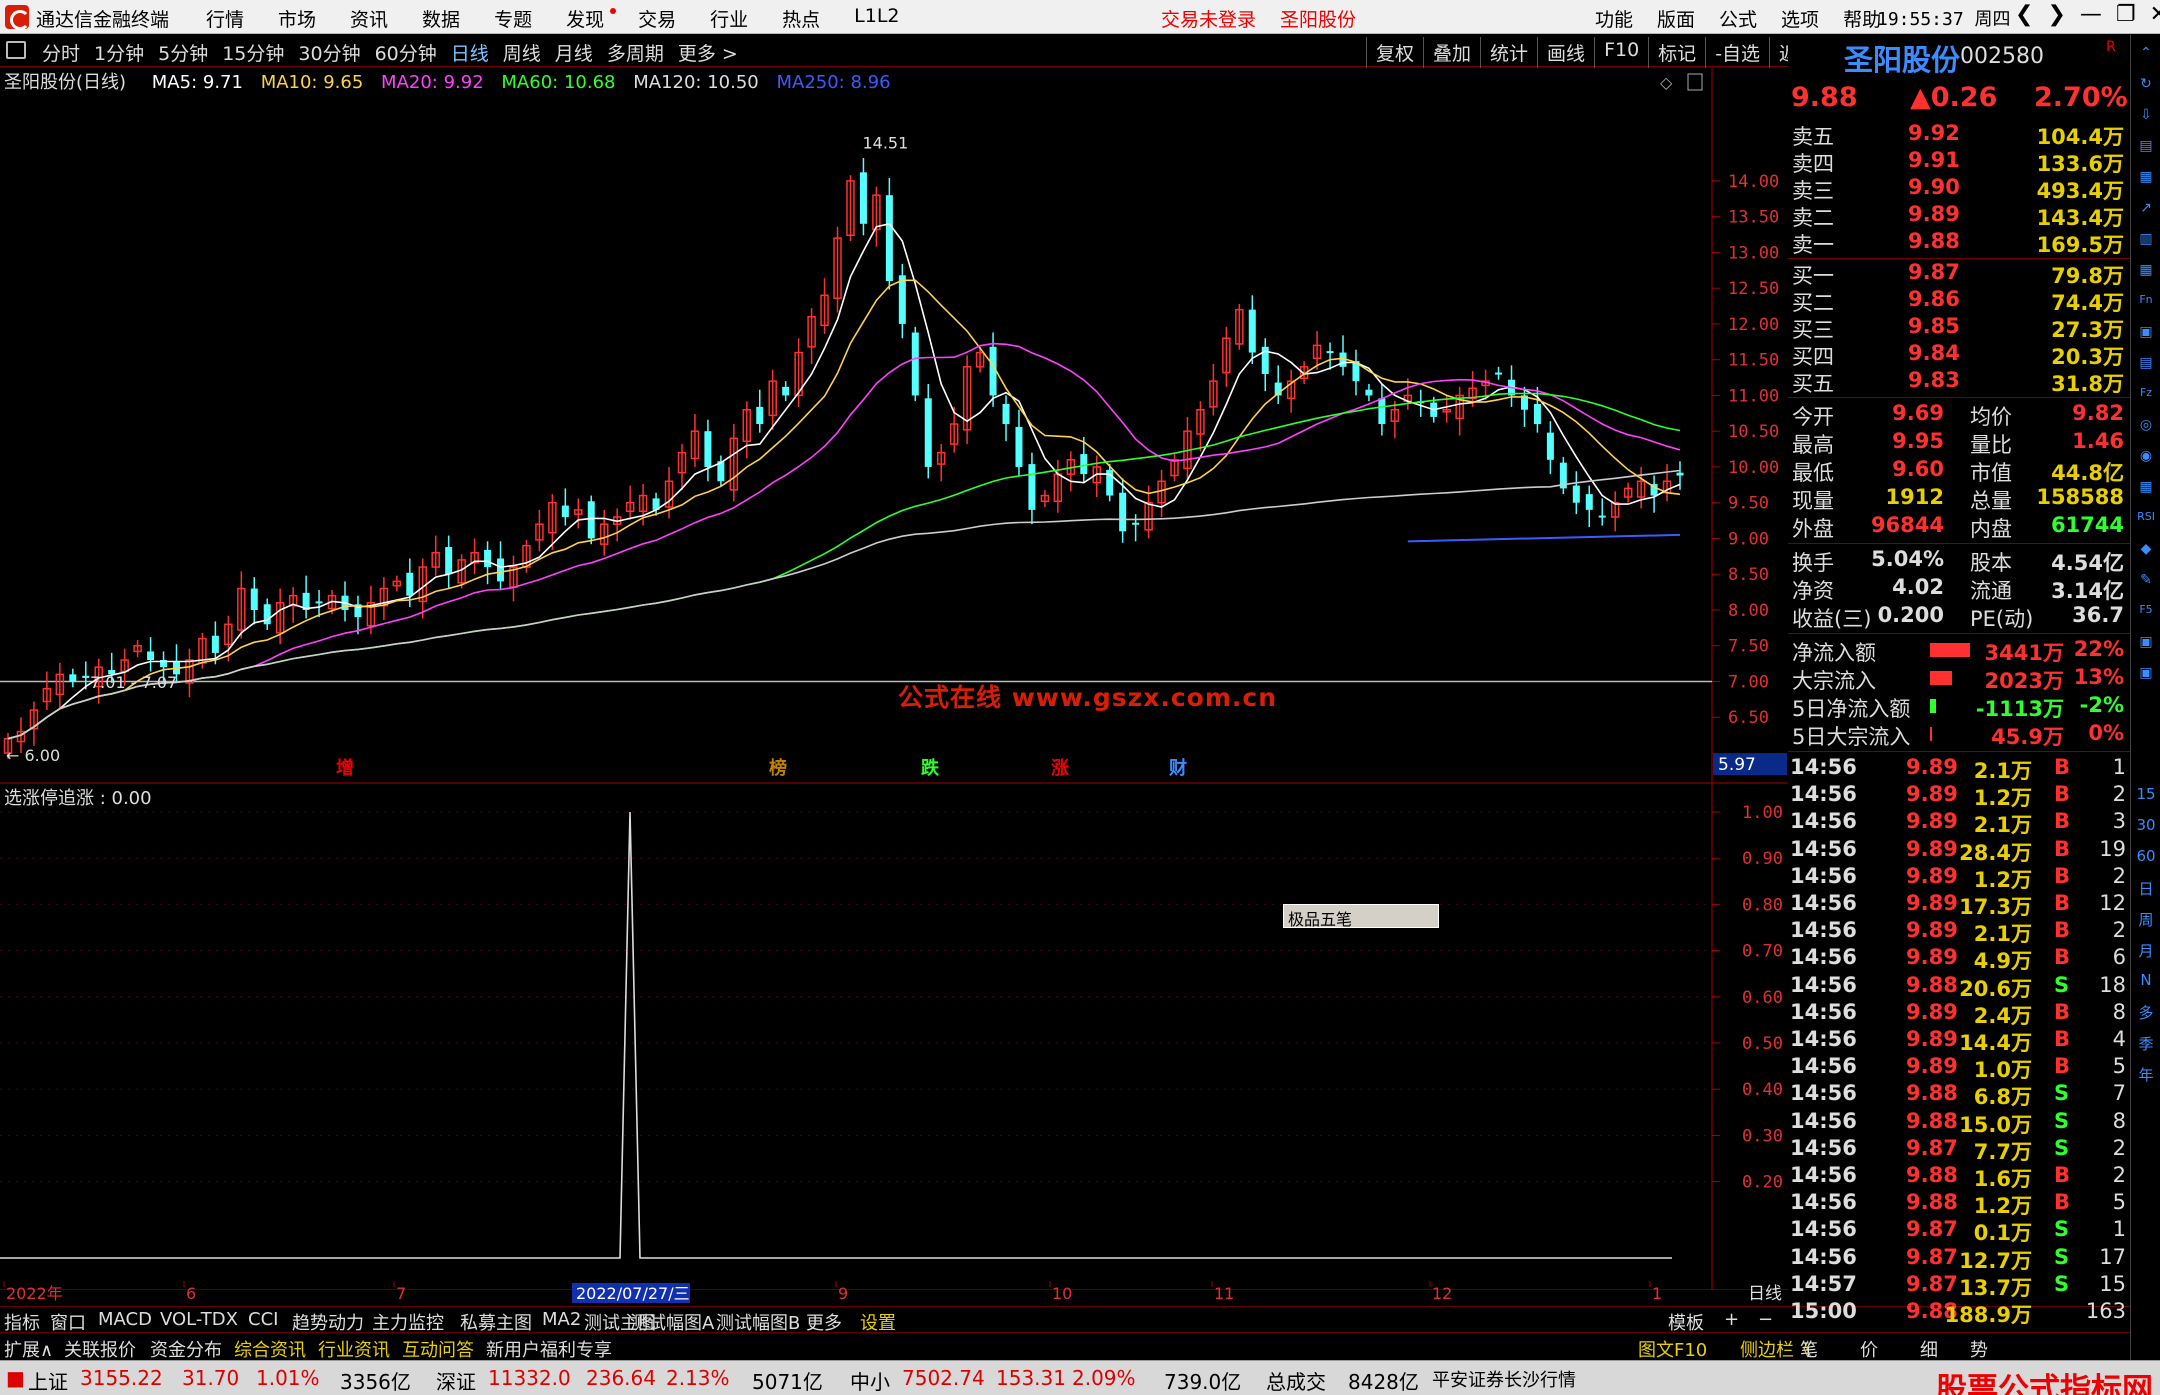  Describe the element at coordinates (2146, 981) in the screenshot. I see `side-period-button: N` at that location.